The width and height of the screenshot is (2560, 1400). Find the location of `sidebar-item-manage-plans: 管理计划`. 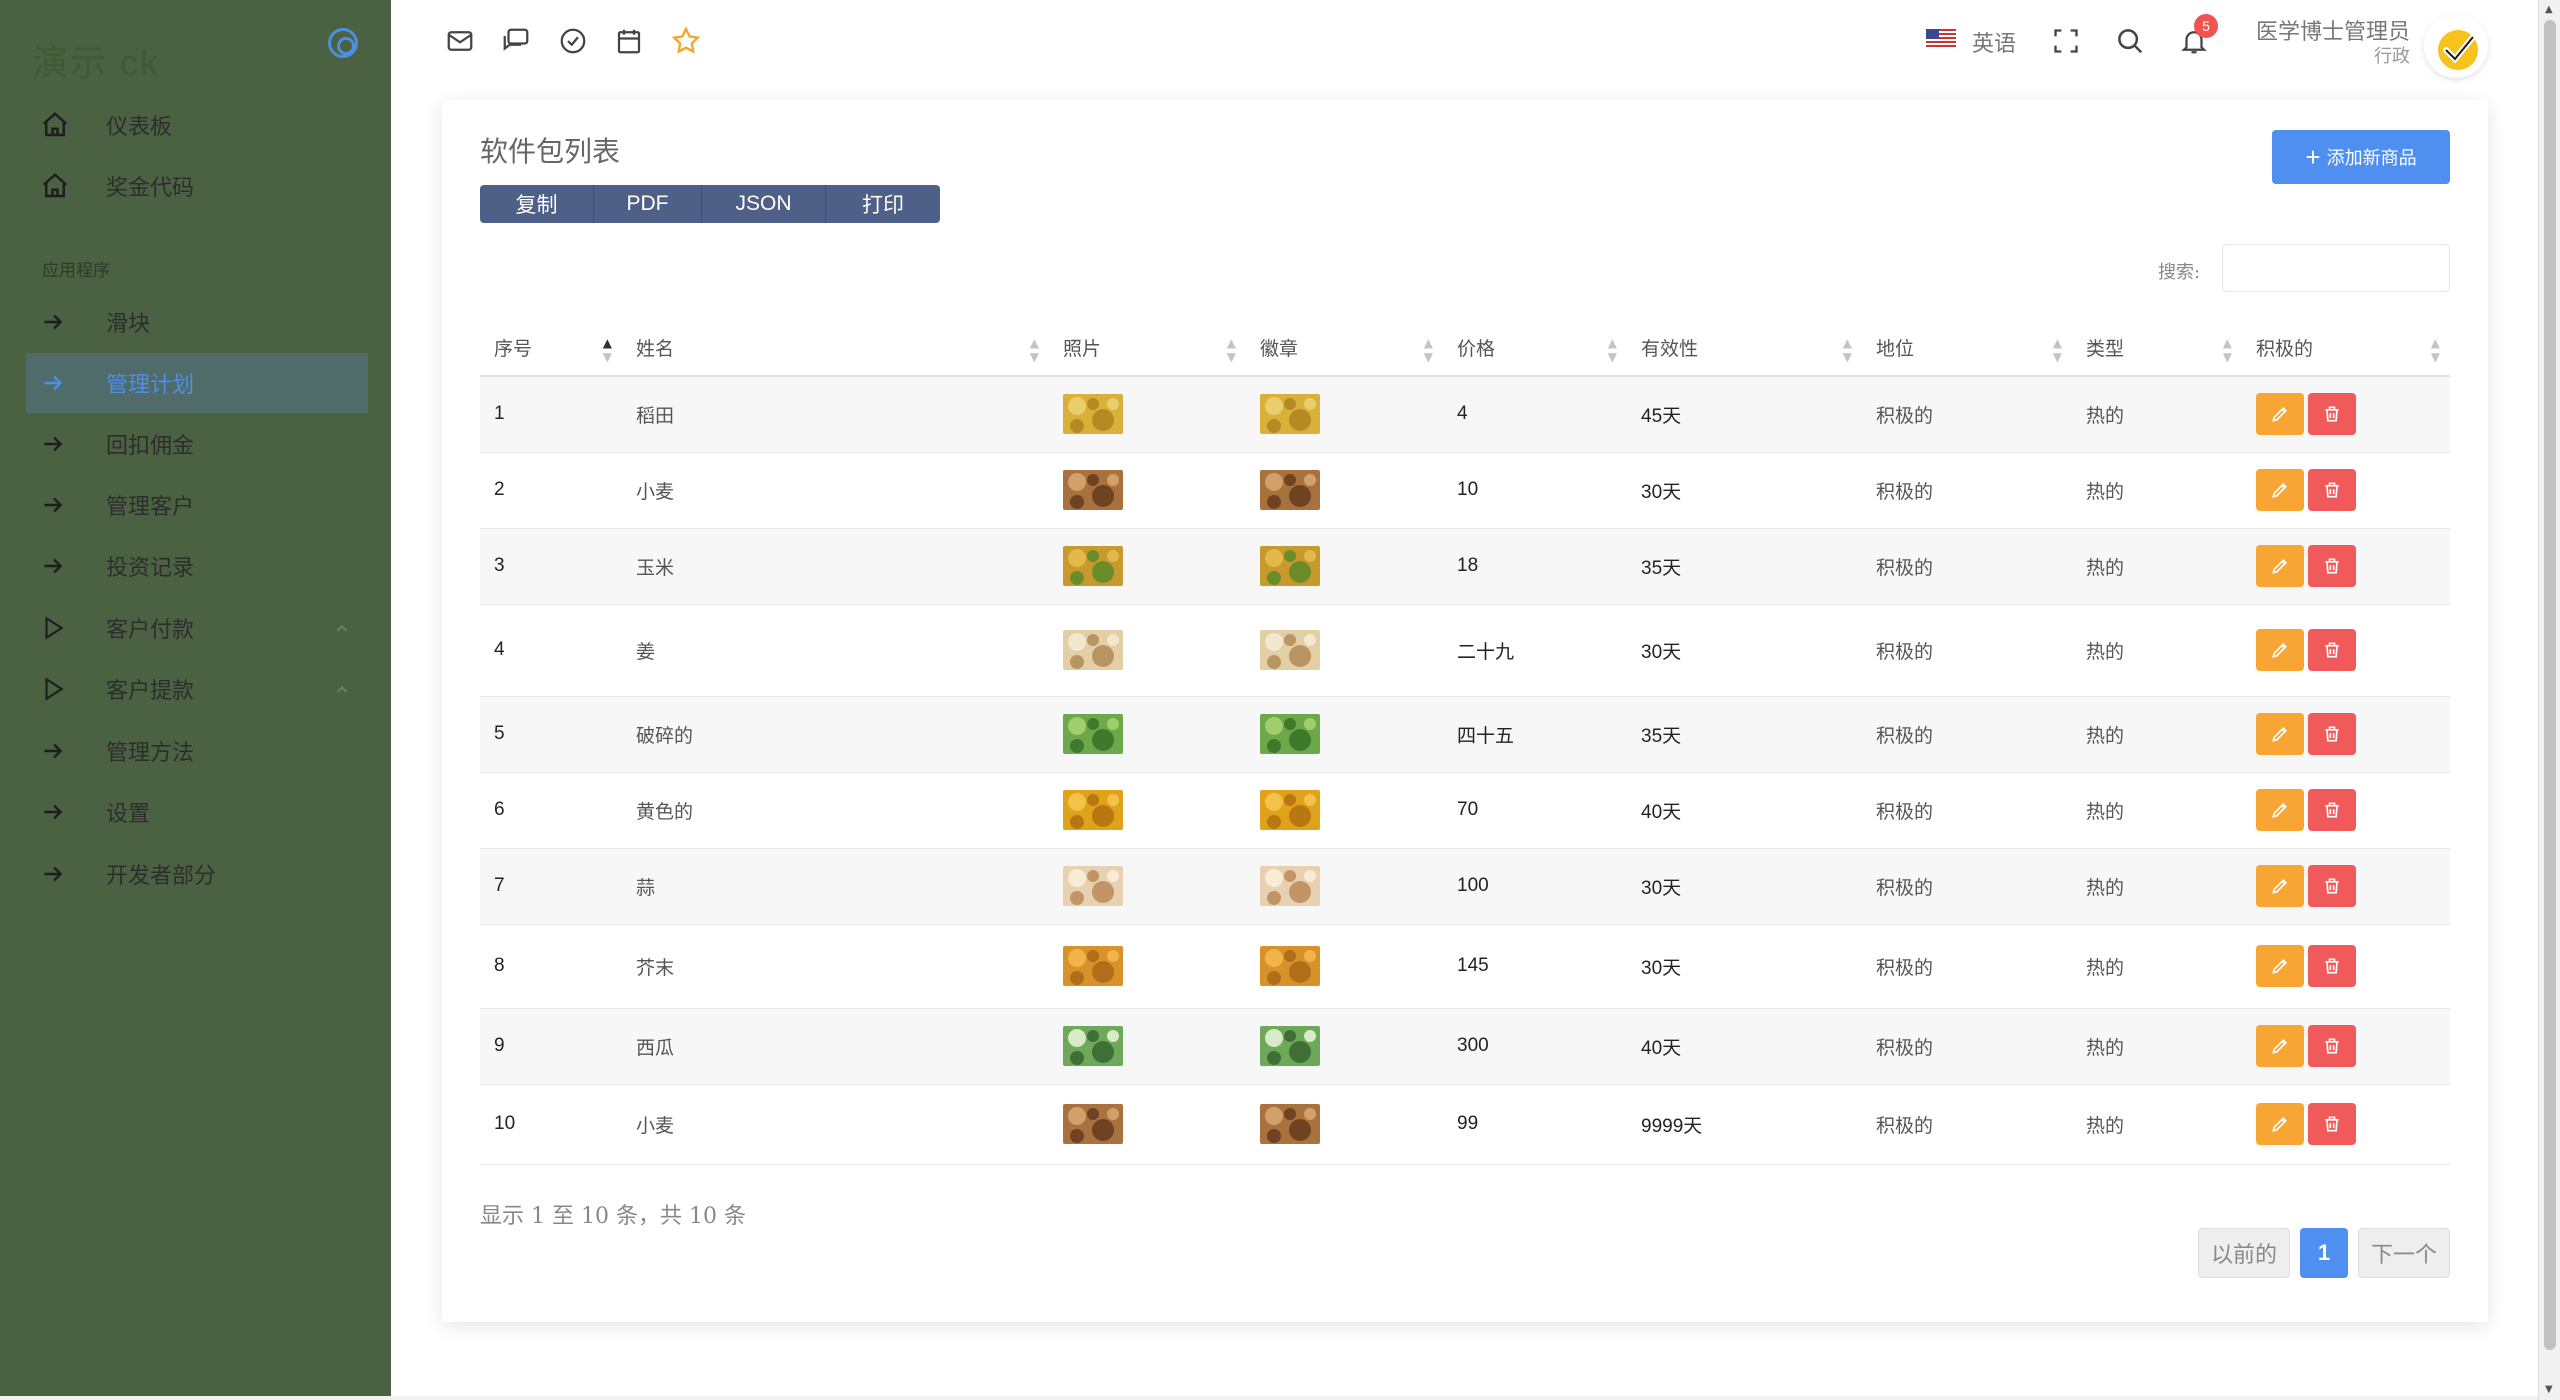

sidebar-item-manage-plans: 管理计划 is located at coordinates (197, 383).